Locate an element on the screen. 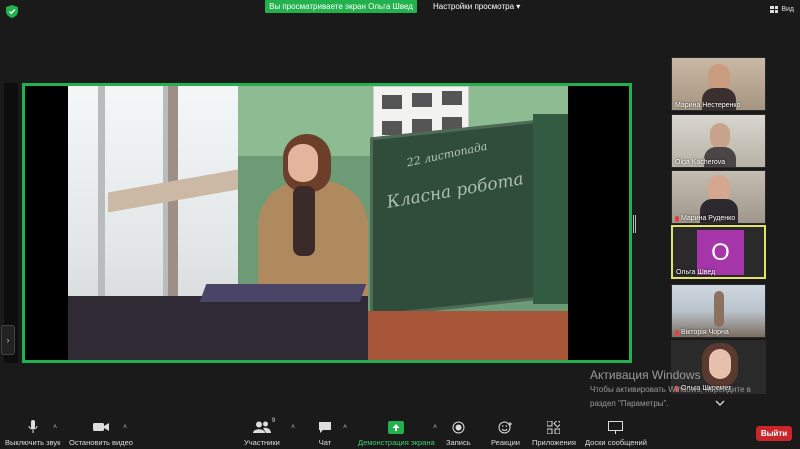 The height and width of the screenshot is (449, 800). record-button: Запись is located at coordinates (458, 433).